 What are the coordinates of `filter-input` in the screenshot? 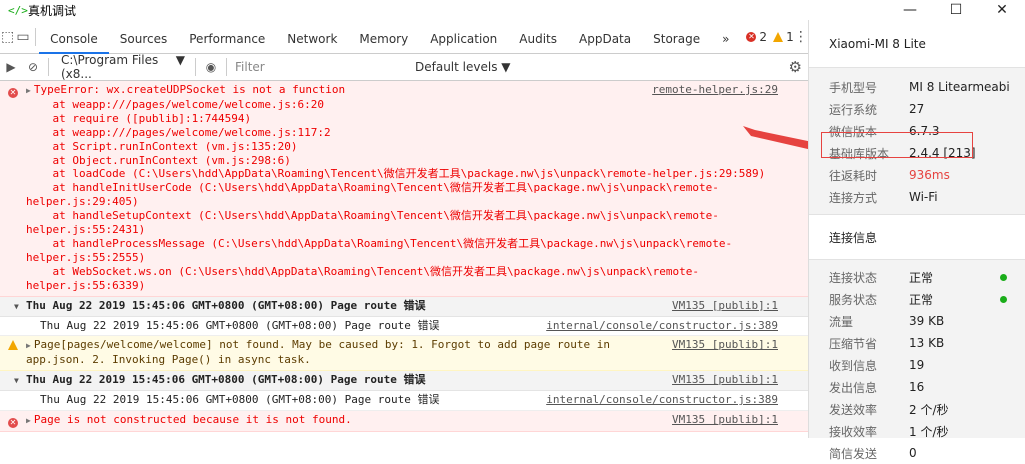 It's located at (321, 67).